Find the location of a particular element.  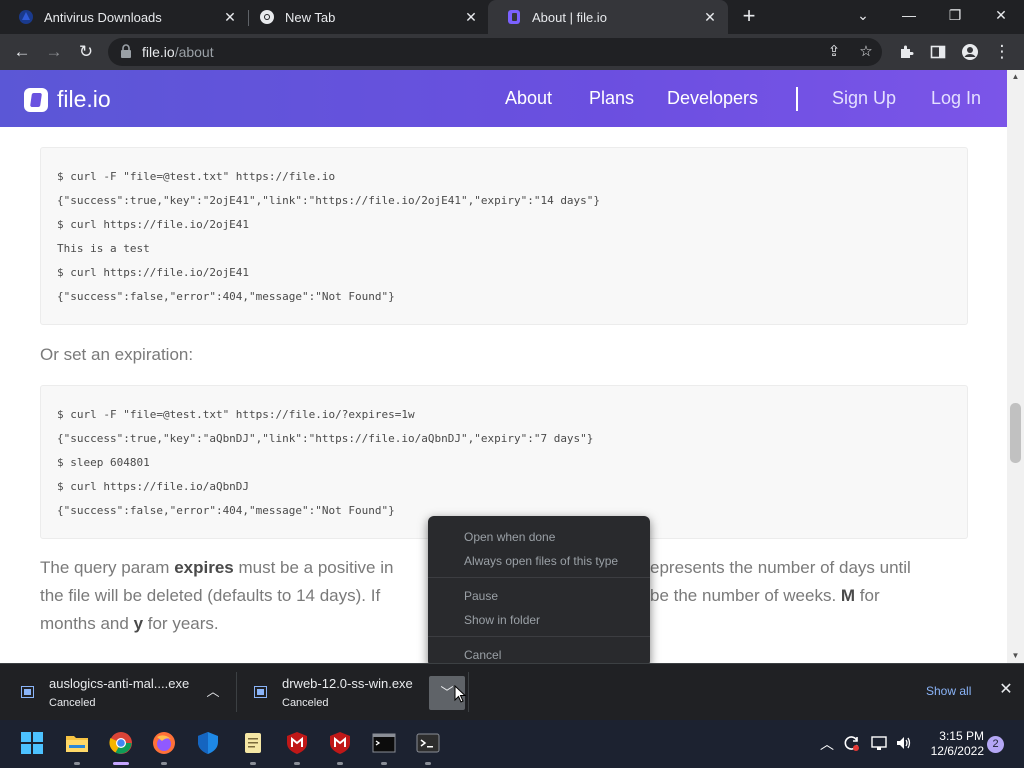

scroll-down-arrow-icon: ▼ is located at coordinates (1015, 656).